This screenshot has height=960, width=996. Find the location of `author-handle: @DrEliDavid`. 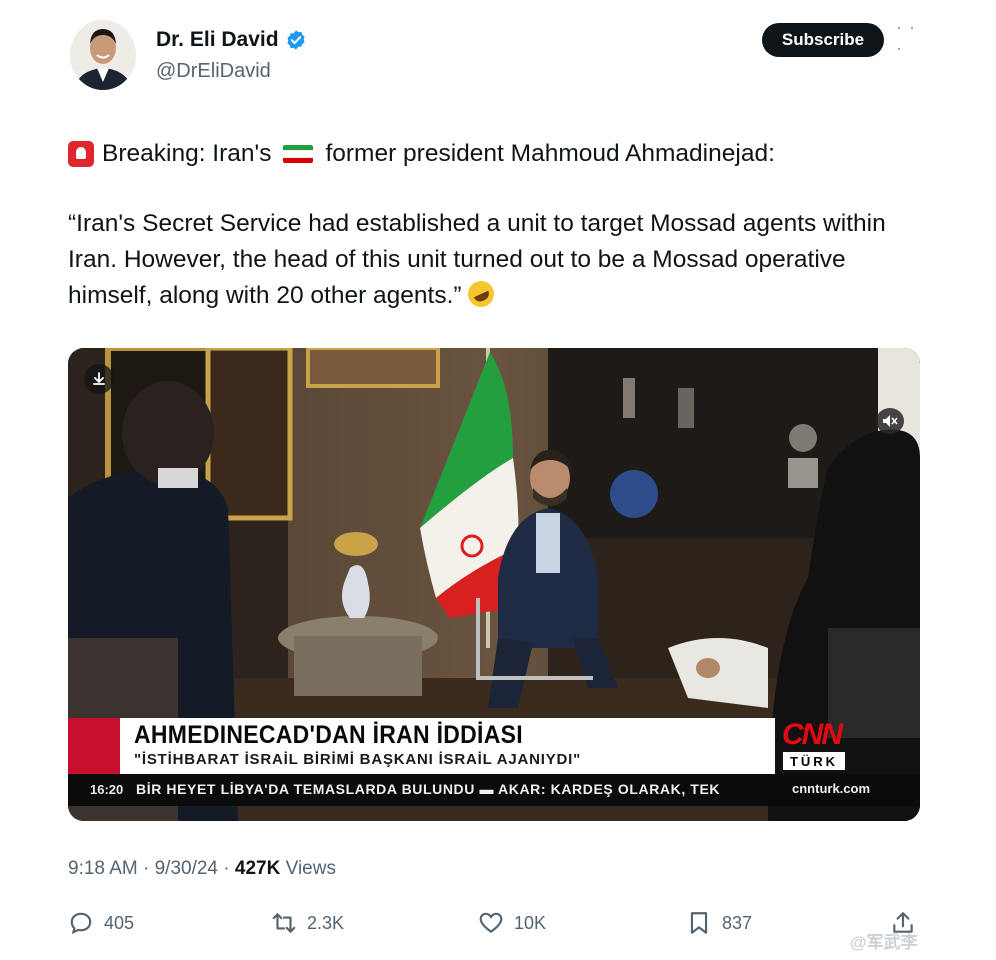

author-handle: @DrEliDavid is located at coordinates (213, 71).